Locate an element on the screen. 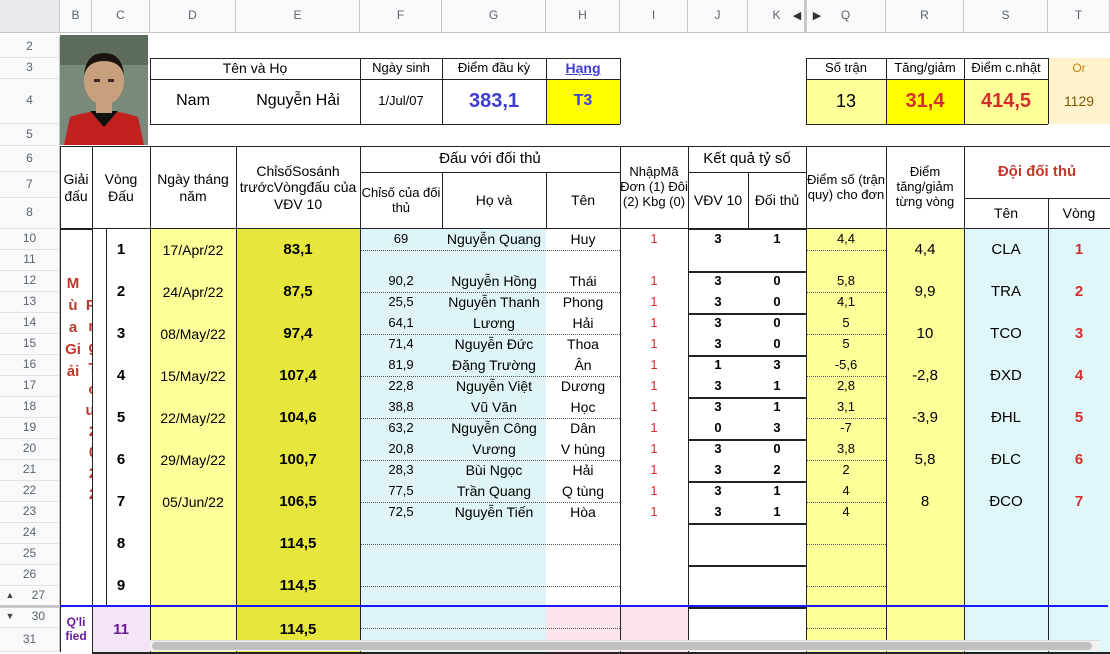 Image resolution: width=1110 pixels, height=654 pixels. round-points-change: 10 is located at coordinates (925, 334).